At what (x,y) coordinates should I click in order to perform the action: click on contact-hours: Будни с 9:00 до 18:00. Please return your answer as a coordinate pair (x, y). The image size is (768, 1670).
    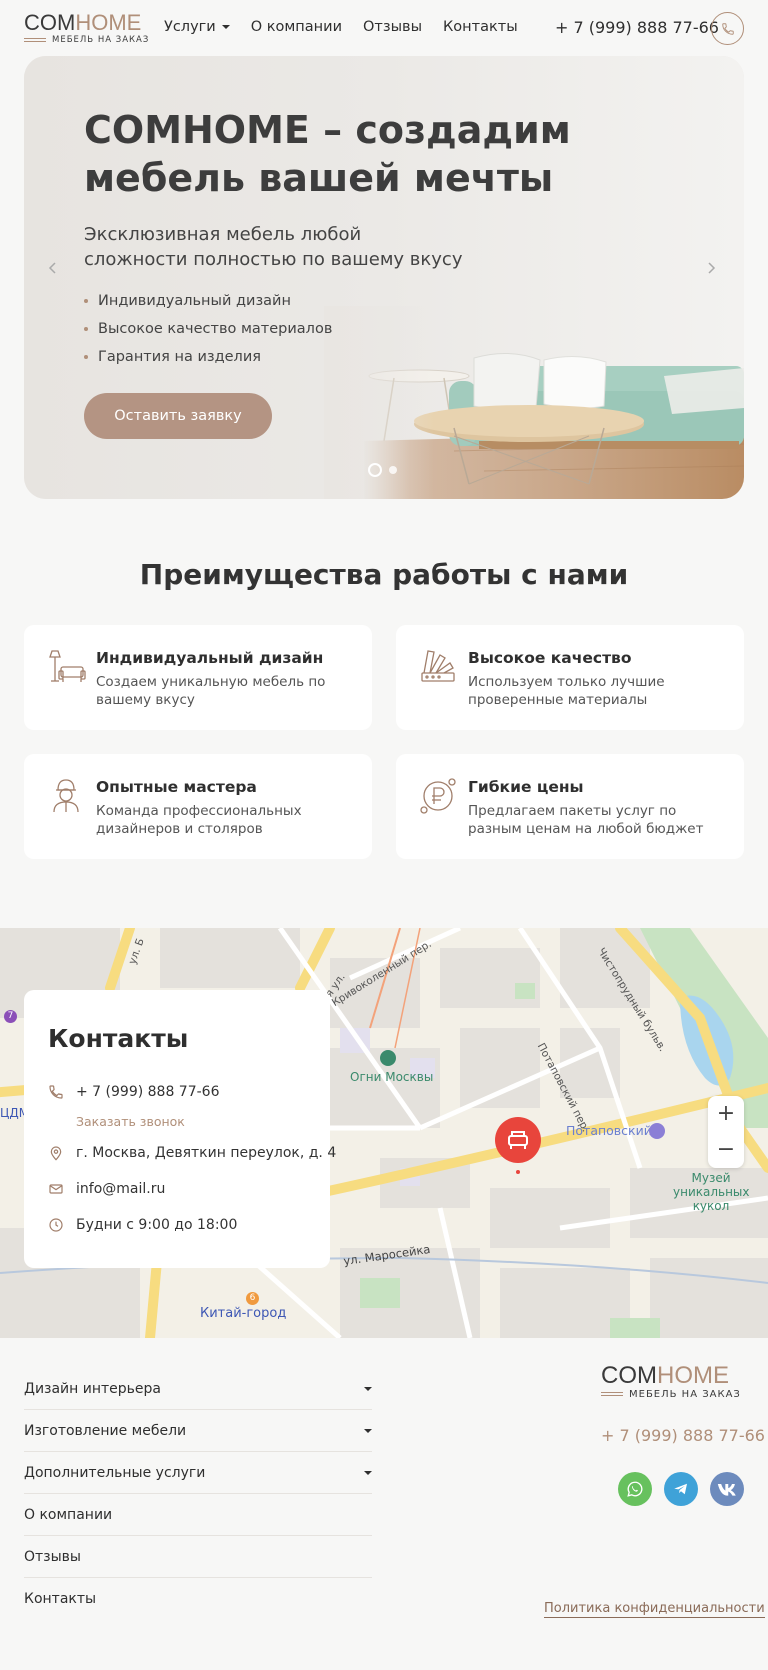
    Looking at the image, I should click on (142, 1225).